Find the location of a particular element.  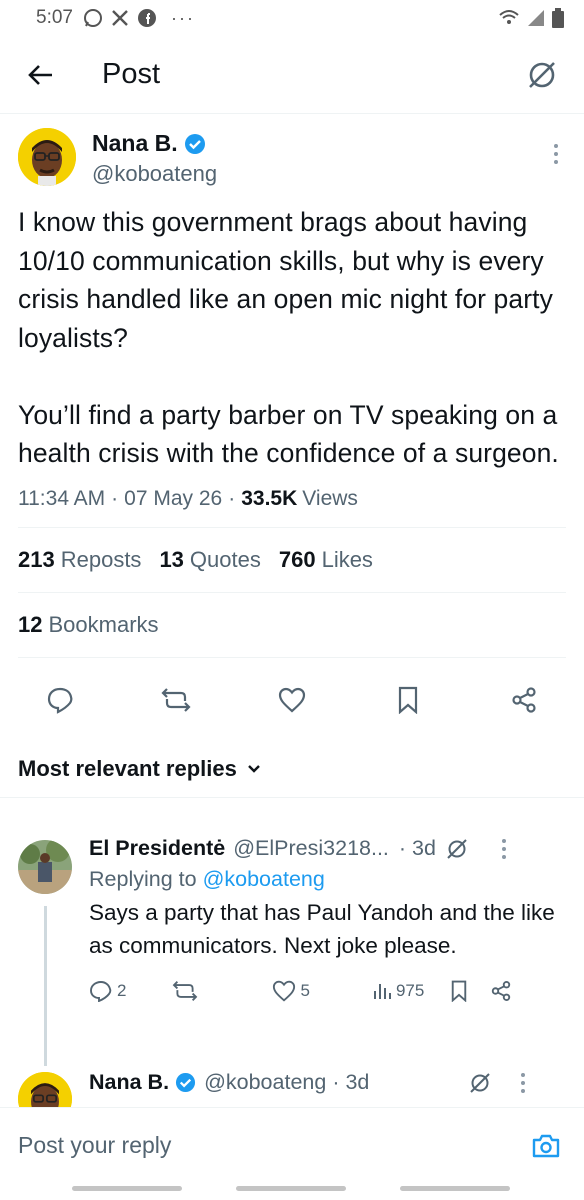

reply-item: Nana B. @koboateng · 3d is located at coordinates (292, 1086).